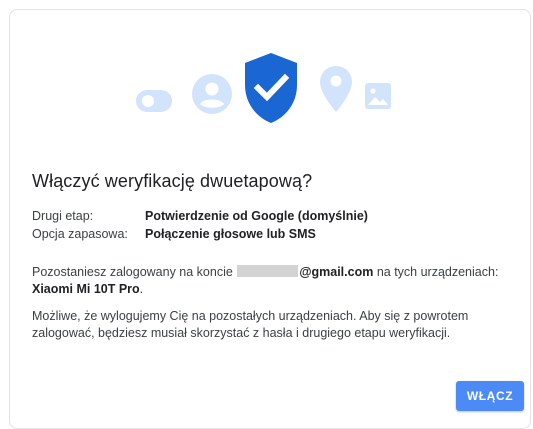 The width and height of the screenshot is (533, 429). I want to click on enable-button: WŁĄCZ, so click(490, 396).